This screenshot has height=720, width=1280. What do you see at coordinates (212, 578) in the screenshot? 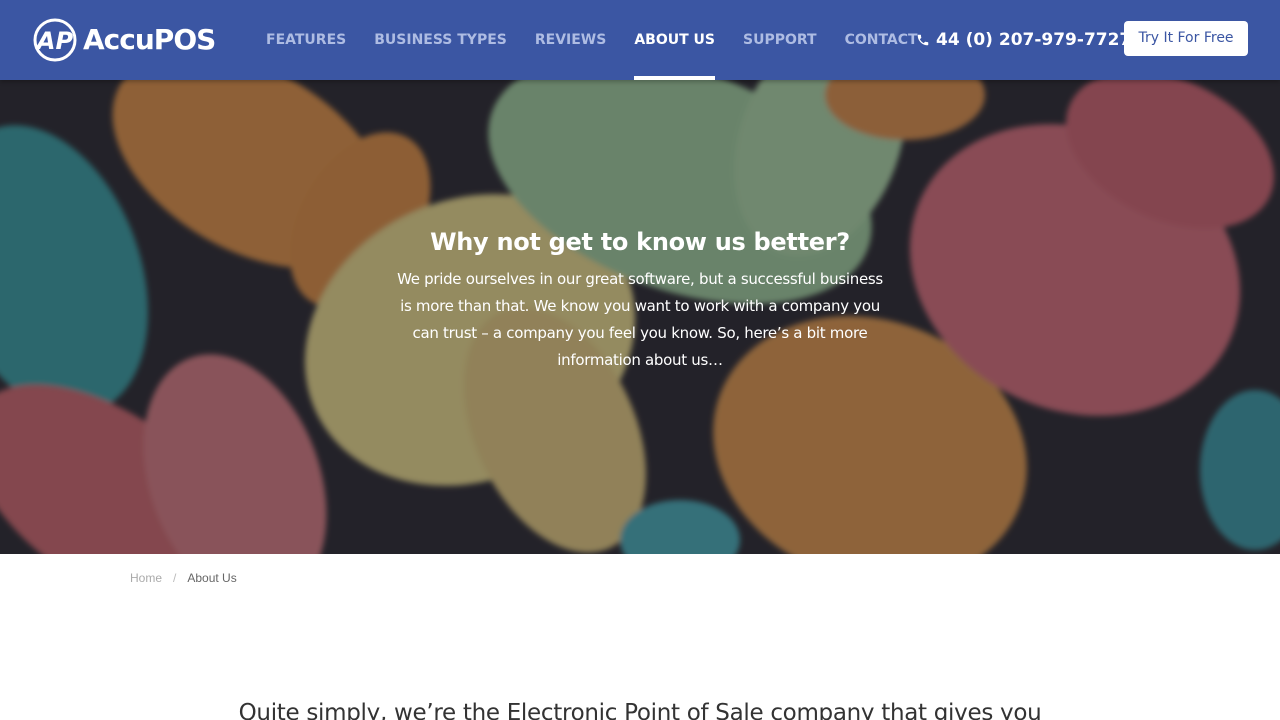
I see `breadcrumb-current: About Us` at bounding box center [212, 578].